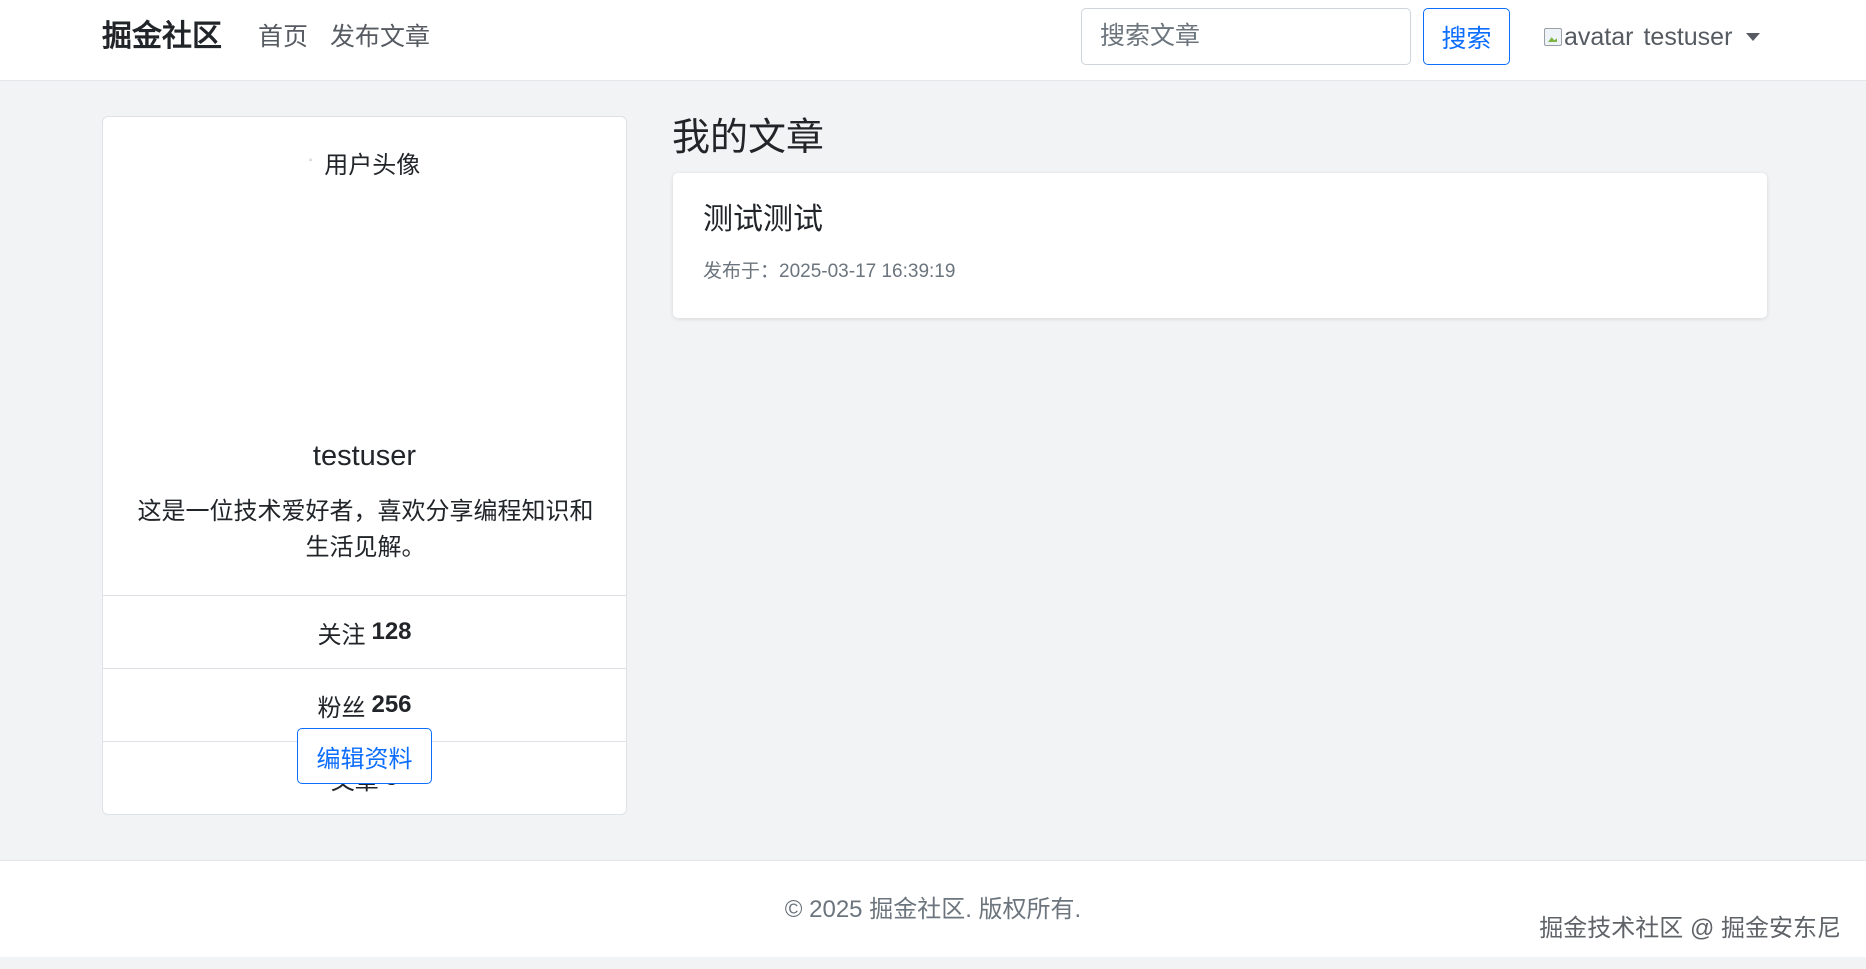 The width and height of the screenshot is (1866, 969). I want to click on user-avatar: avatar, so click(1588, 37).